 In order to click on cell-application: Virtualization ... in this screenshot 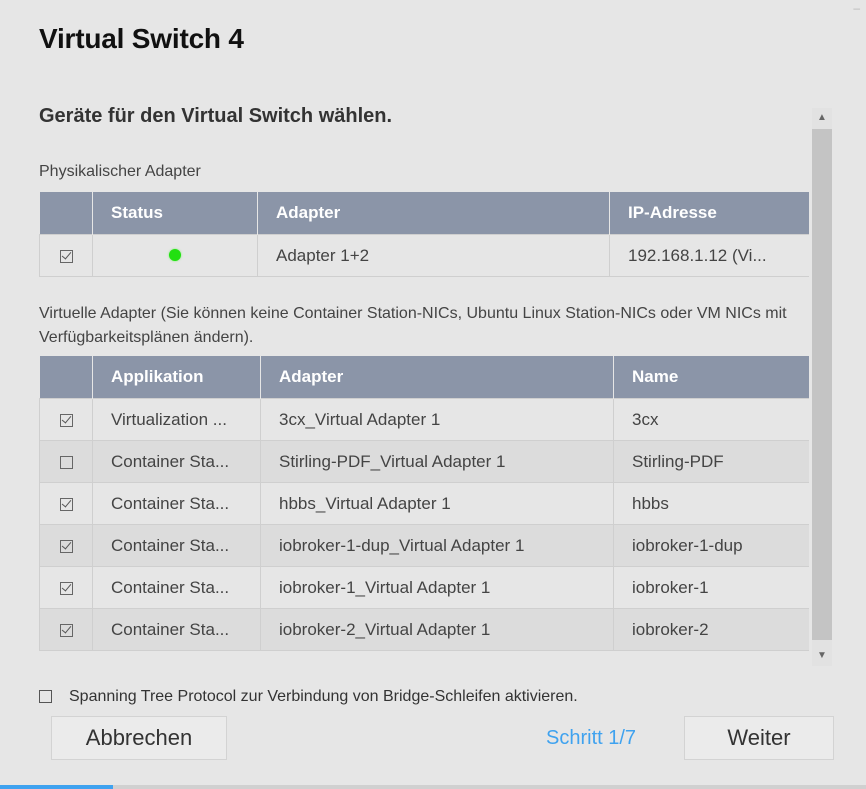, I will do `click(176, 419)`.